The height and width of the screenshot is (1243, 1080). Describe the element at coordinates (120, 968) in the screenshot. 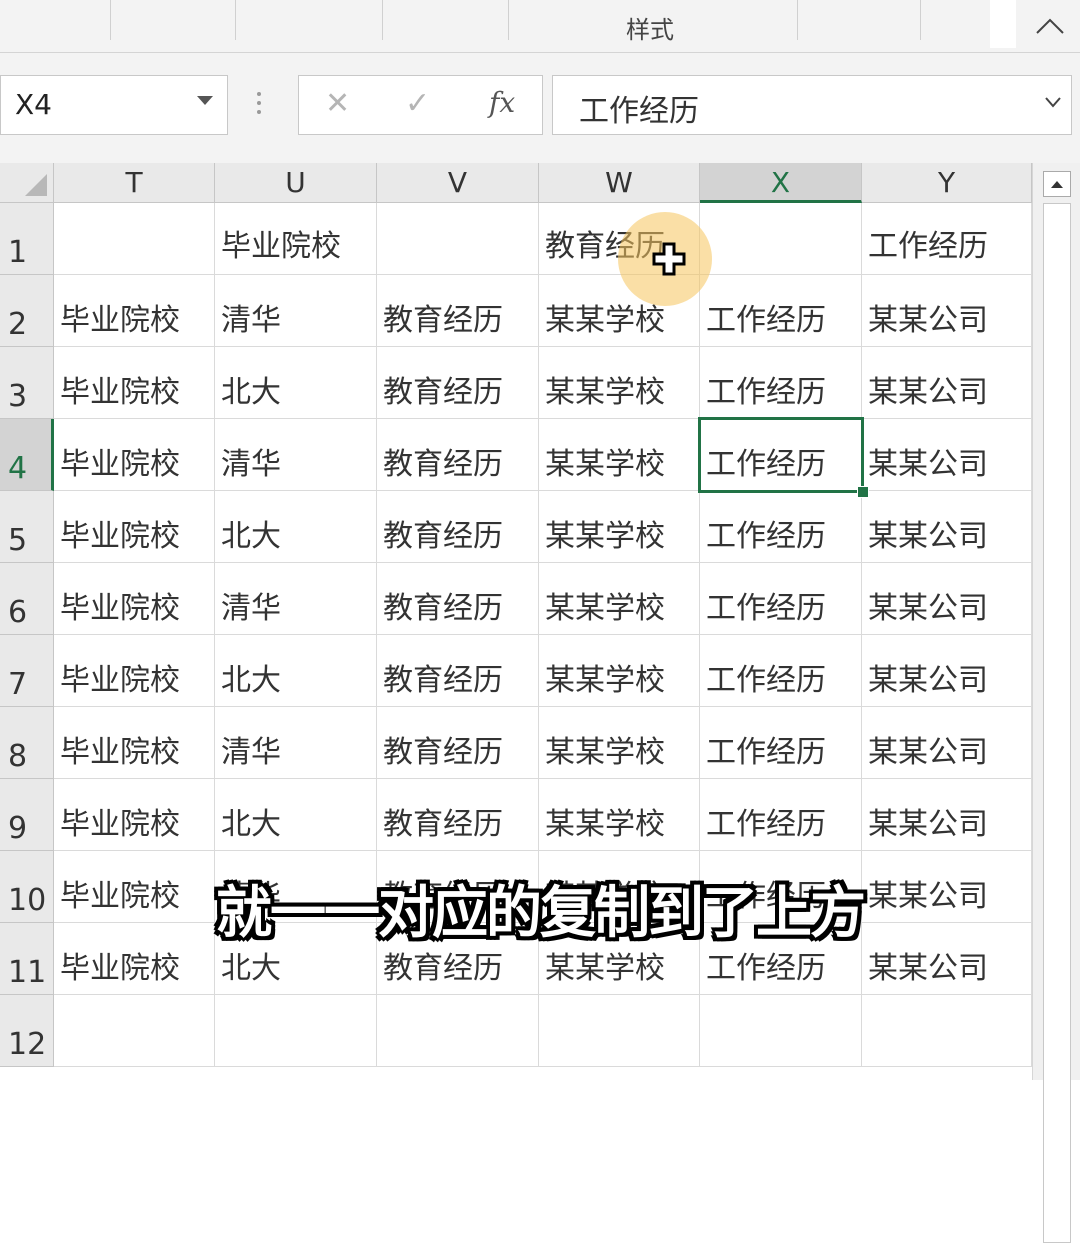

I see `cell-value: 毕业院校` at that location.